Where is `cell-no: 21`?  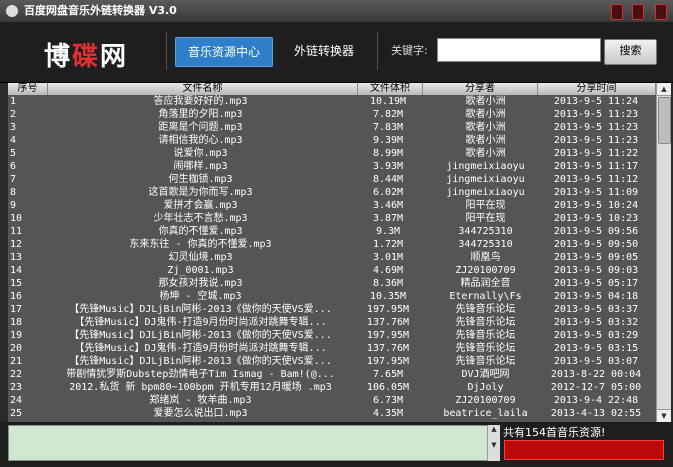
cell-no: 21 is located at coordinates (16, 361).